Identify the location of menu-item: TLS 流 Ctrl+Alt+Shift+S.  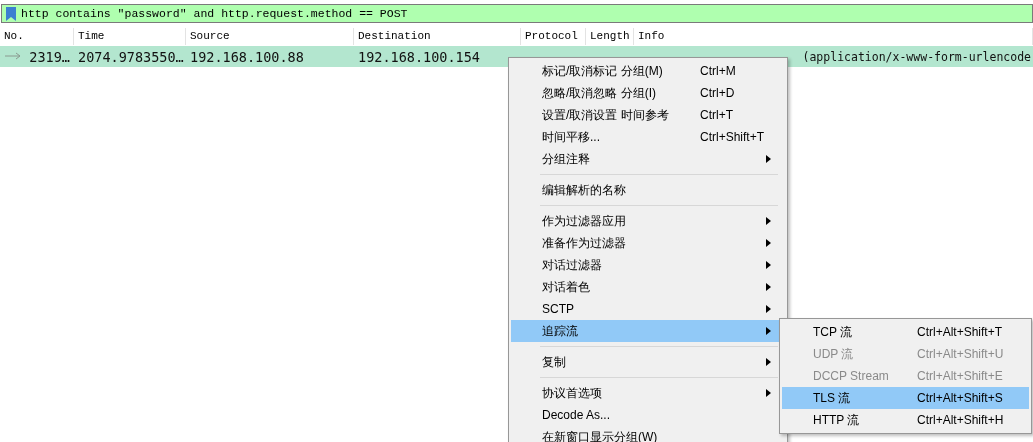
(905, 398).